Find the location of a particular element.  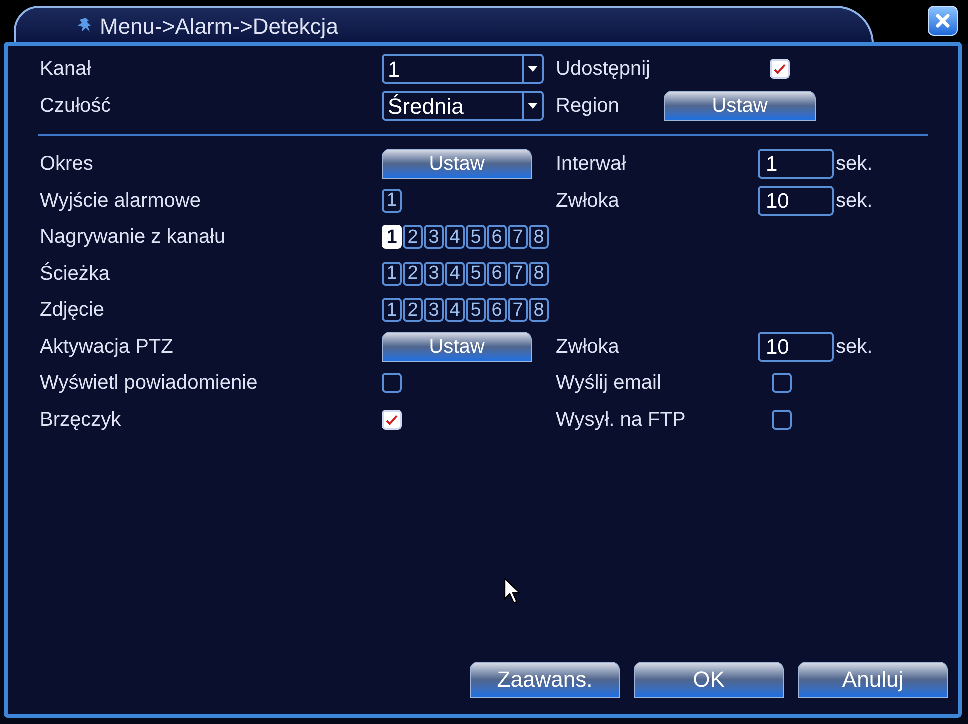

field-label: Udostępnij is located at coordinates (604, 69).